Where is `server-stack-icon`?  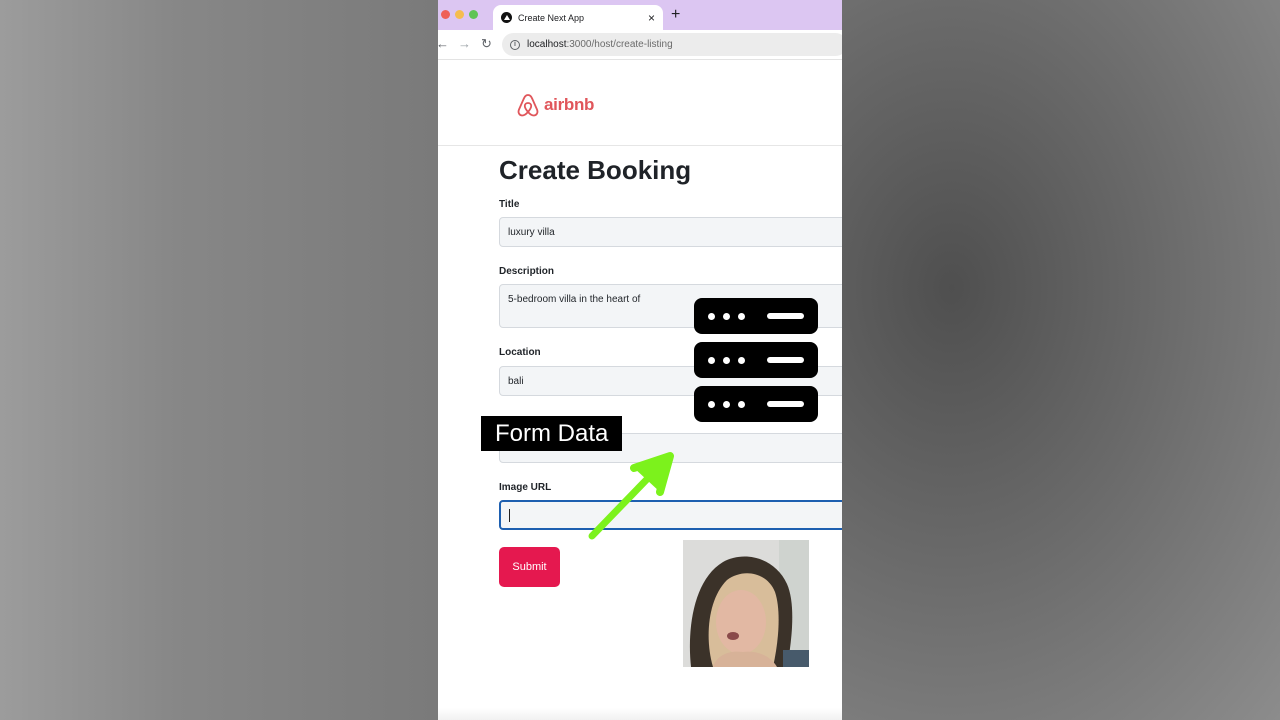
server-stack-icon is located at coordinates (756, 364).